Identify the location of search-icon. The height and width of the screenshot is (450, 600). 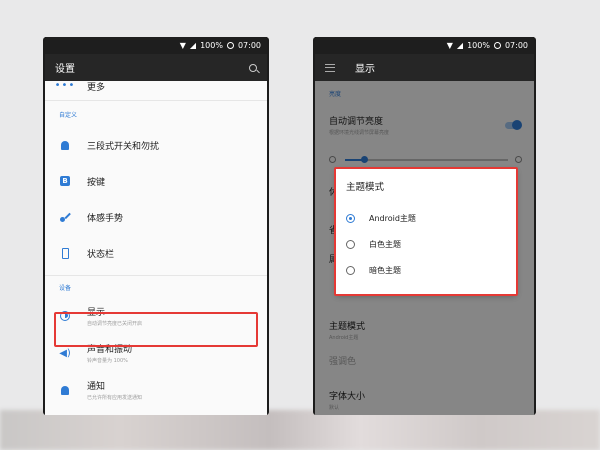
(253, 67).